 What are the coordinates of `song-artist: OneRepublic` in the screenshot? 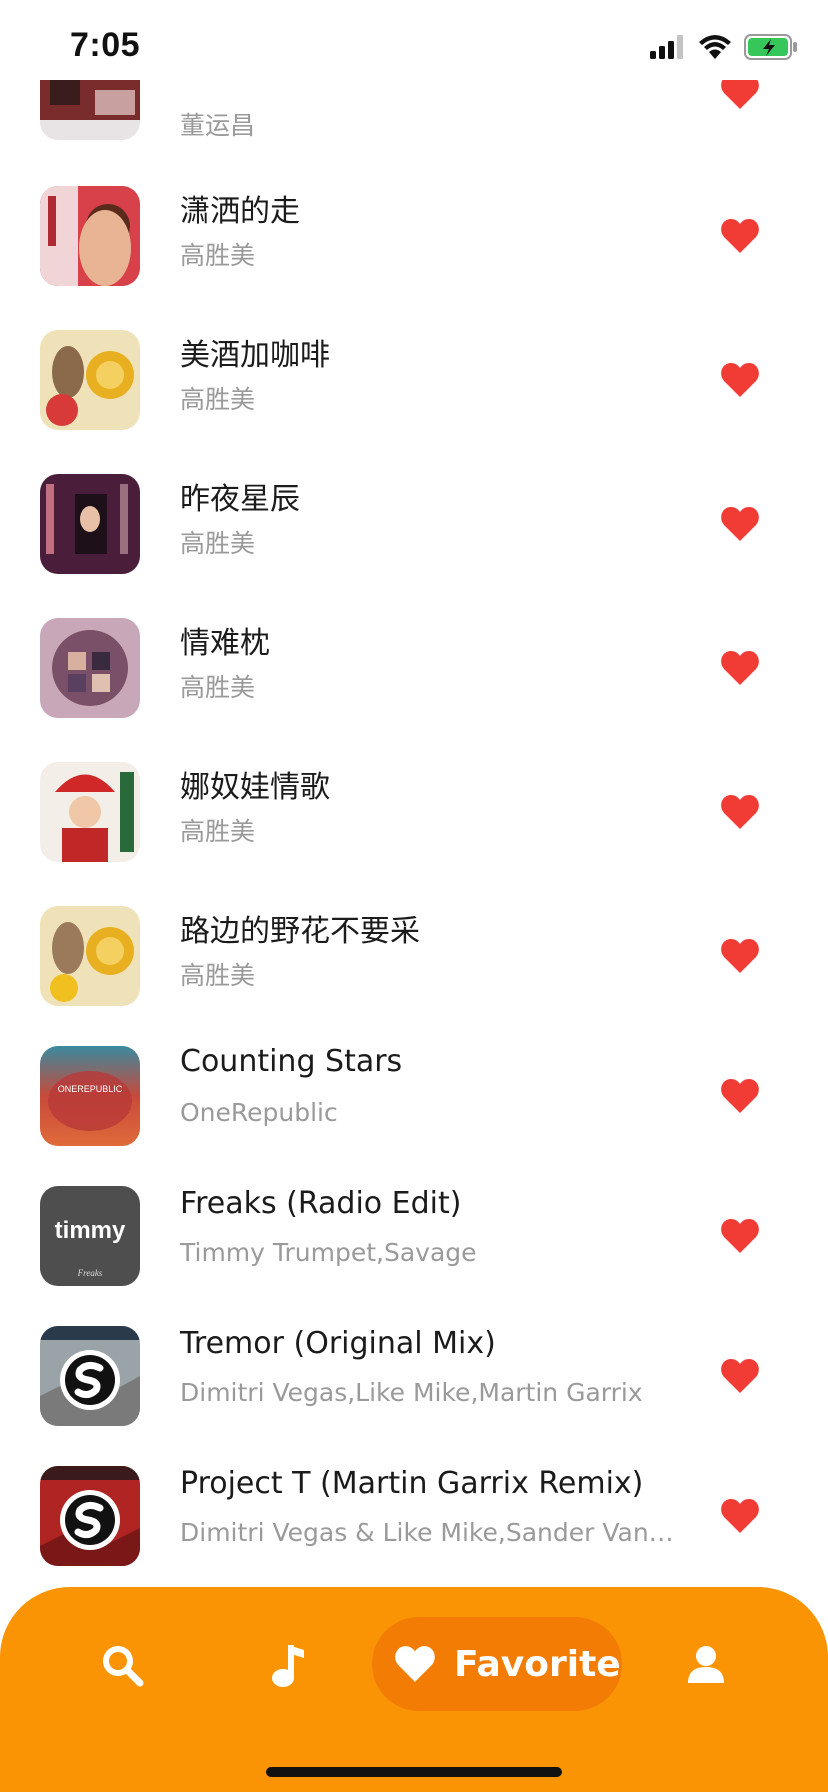 It's located at (259, 1112).